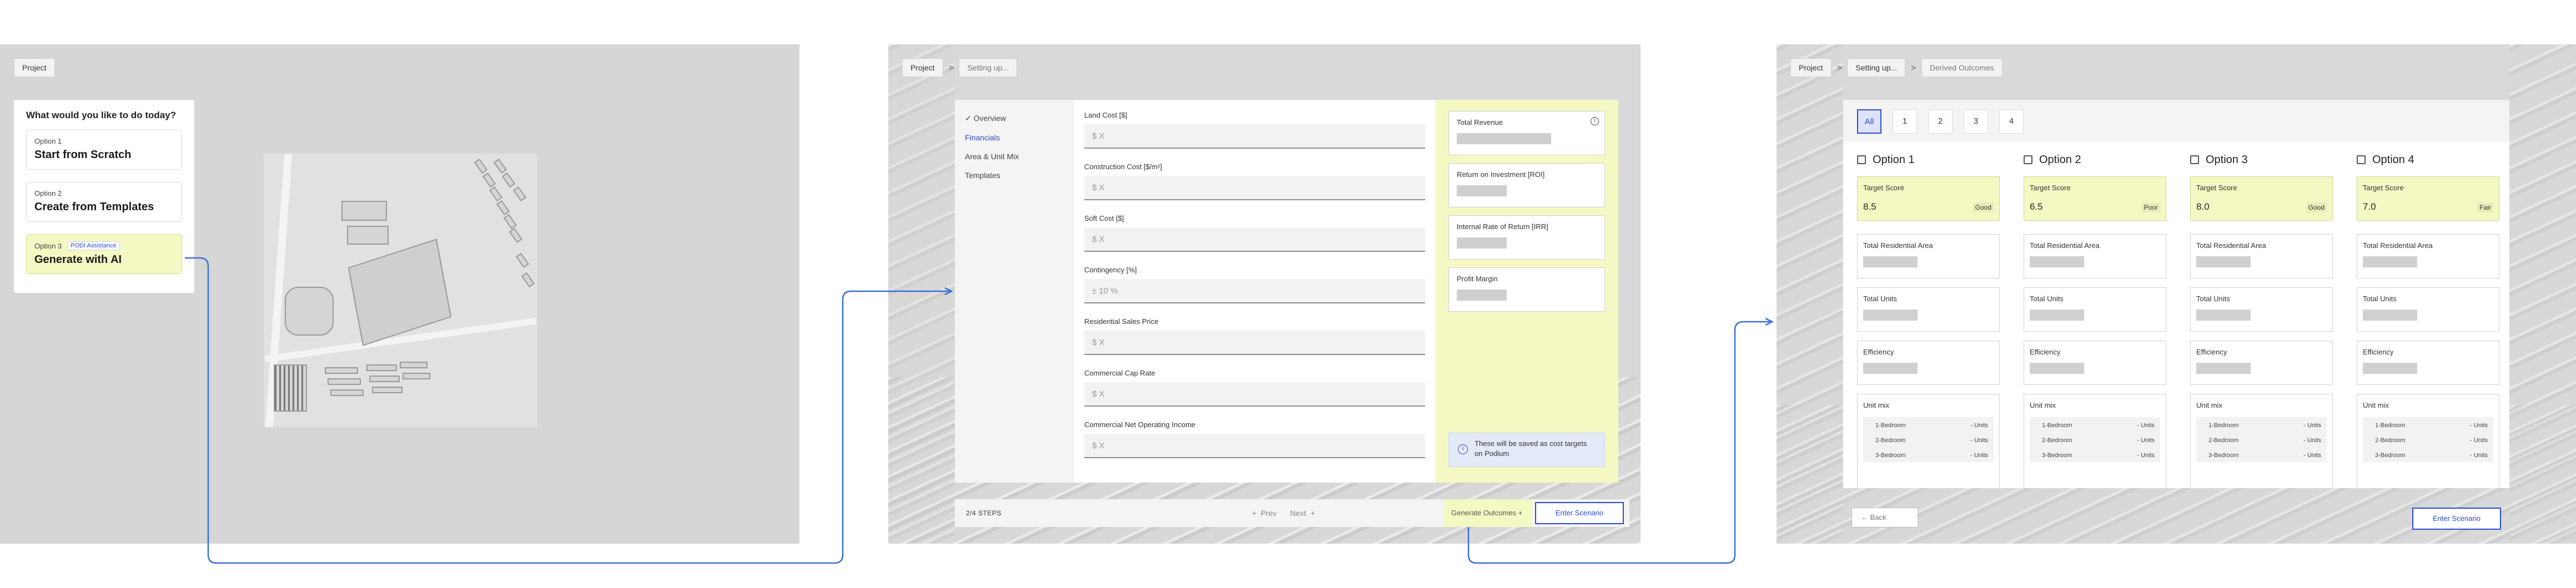  Describe the element at coordinates (1480, 122) in the screenshot. I see `target-label: Total Revenue` at that location.